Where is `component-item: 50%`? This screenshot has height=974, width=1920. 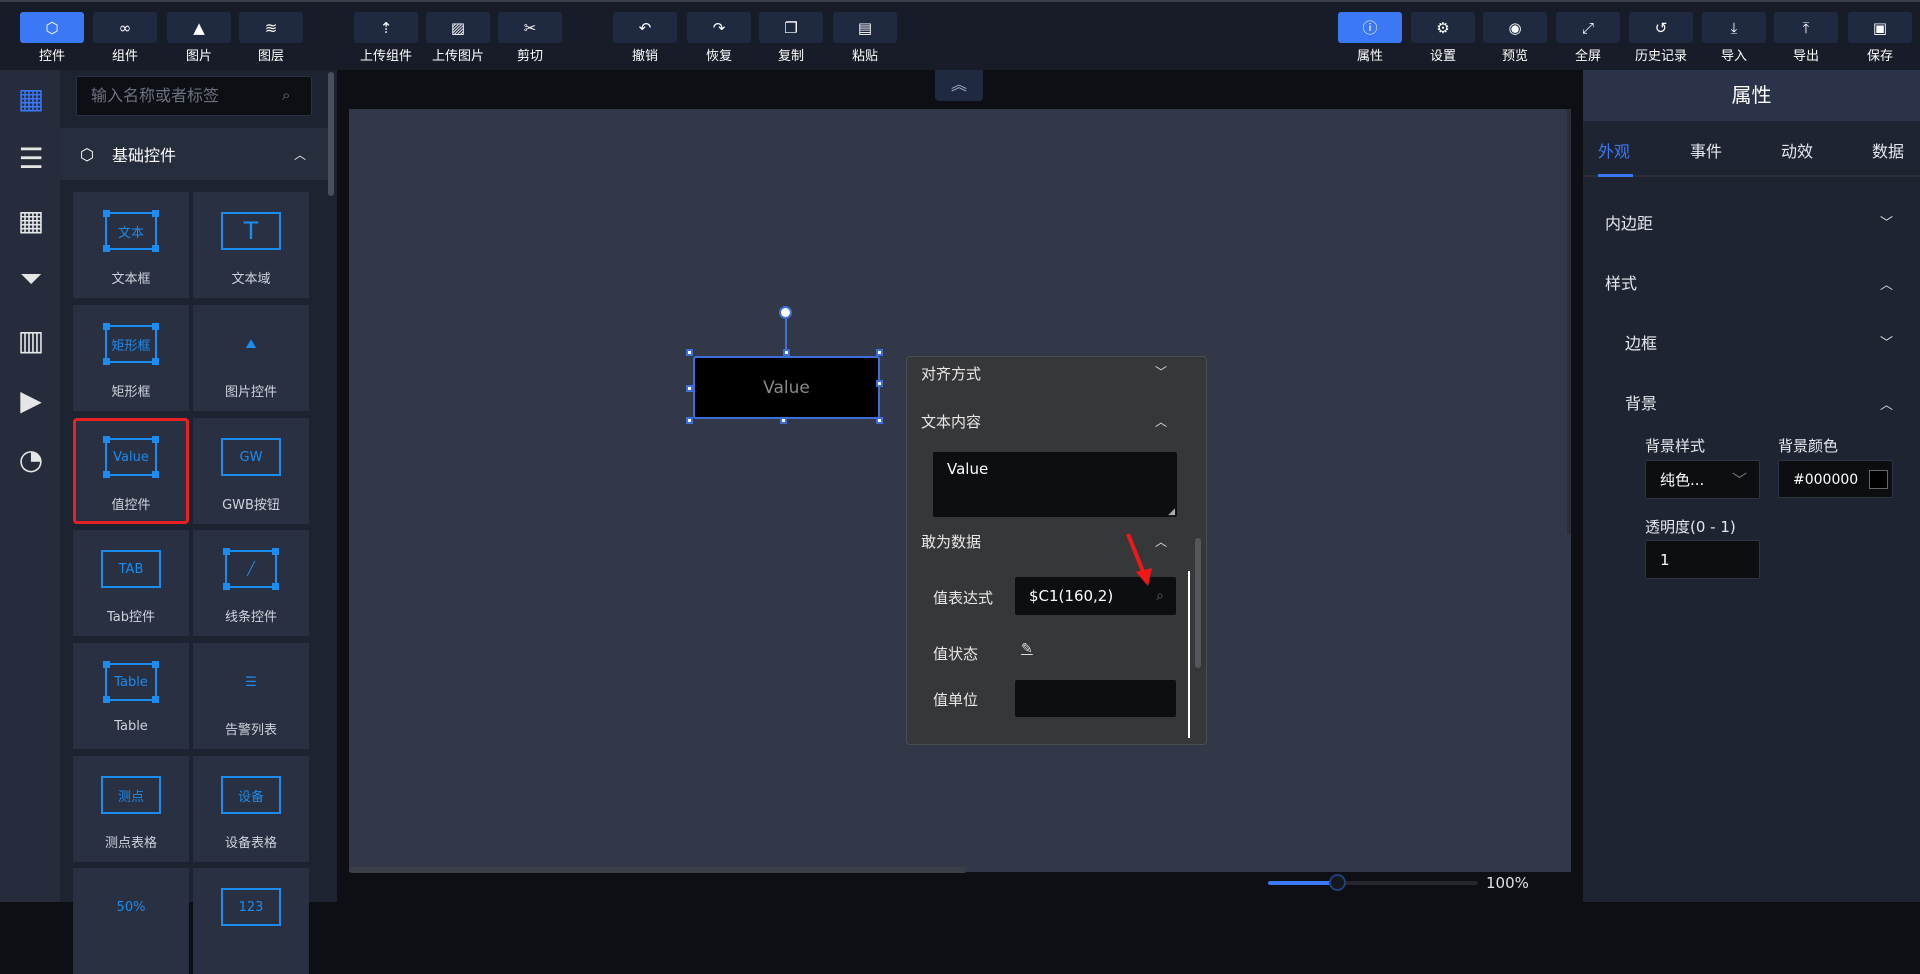
component-item: 50% is located at coordinates (131, 921).